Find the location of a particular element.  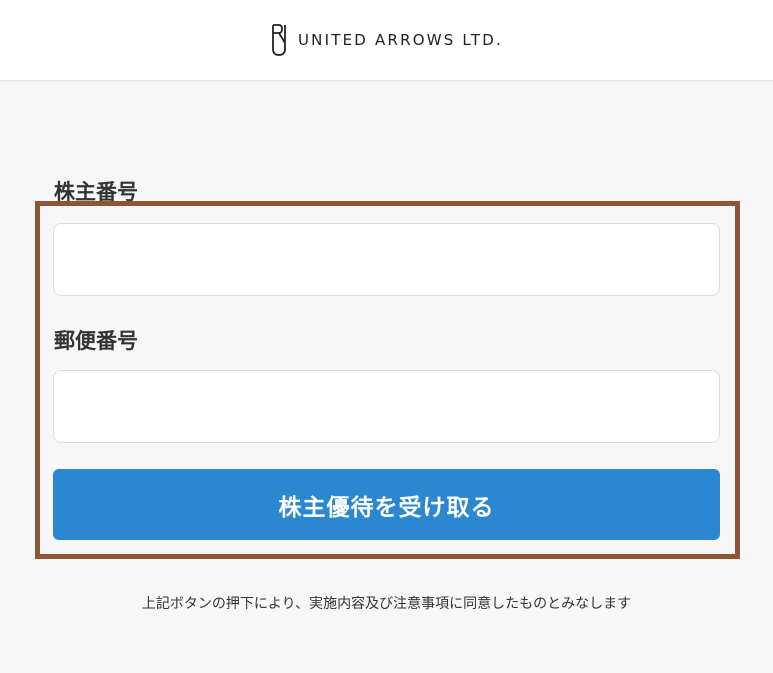

receive-benefit-button: 株主優待を受け取る is located at coordinates (386, 504).